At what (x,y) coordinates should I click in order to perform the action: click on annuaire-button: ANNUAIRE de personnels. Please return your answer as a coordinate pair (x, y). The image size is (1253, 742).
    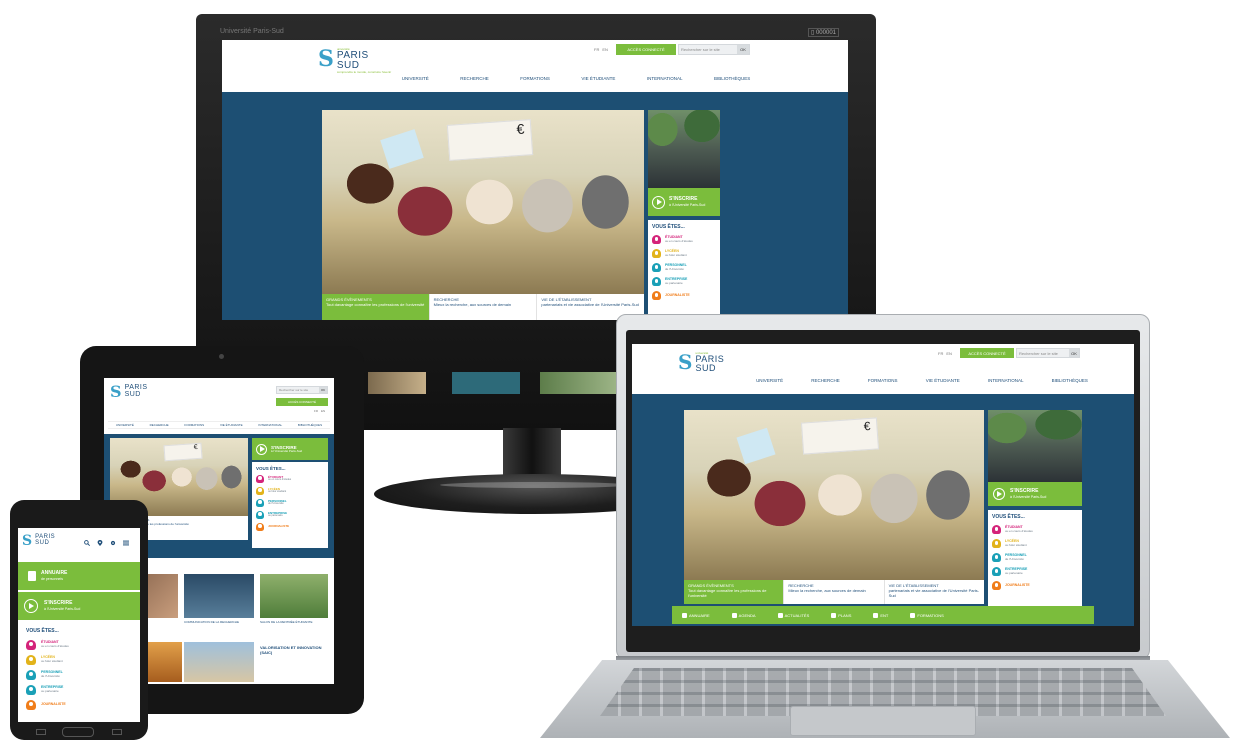
    Looking at the image, I should click on (79, 576).